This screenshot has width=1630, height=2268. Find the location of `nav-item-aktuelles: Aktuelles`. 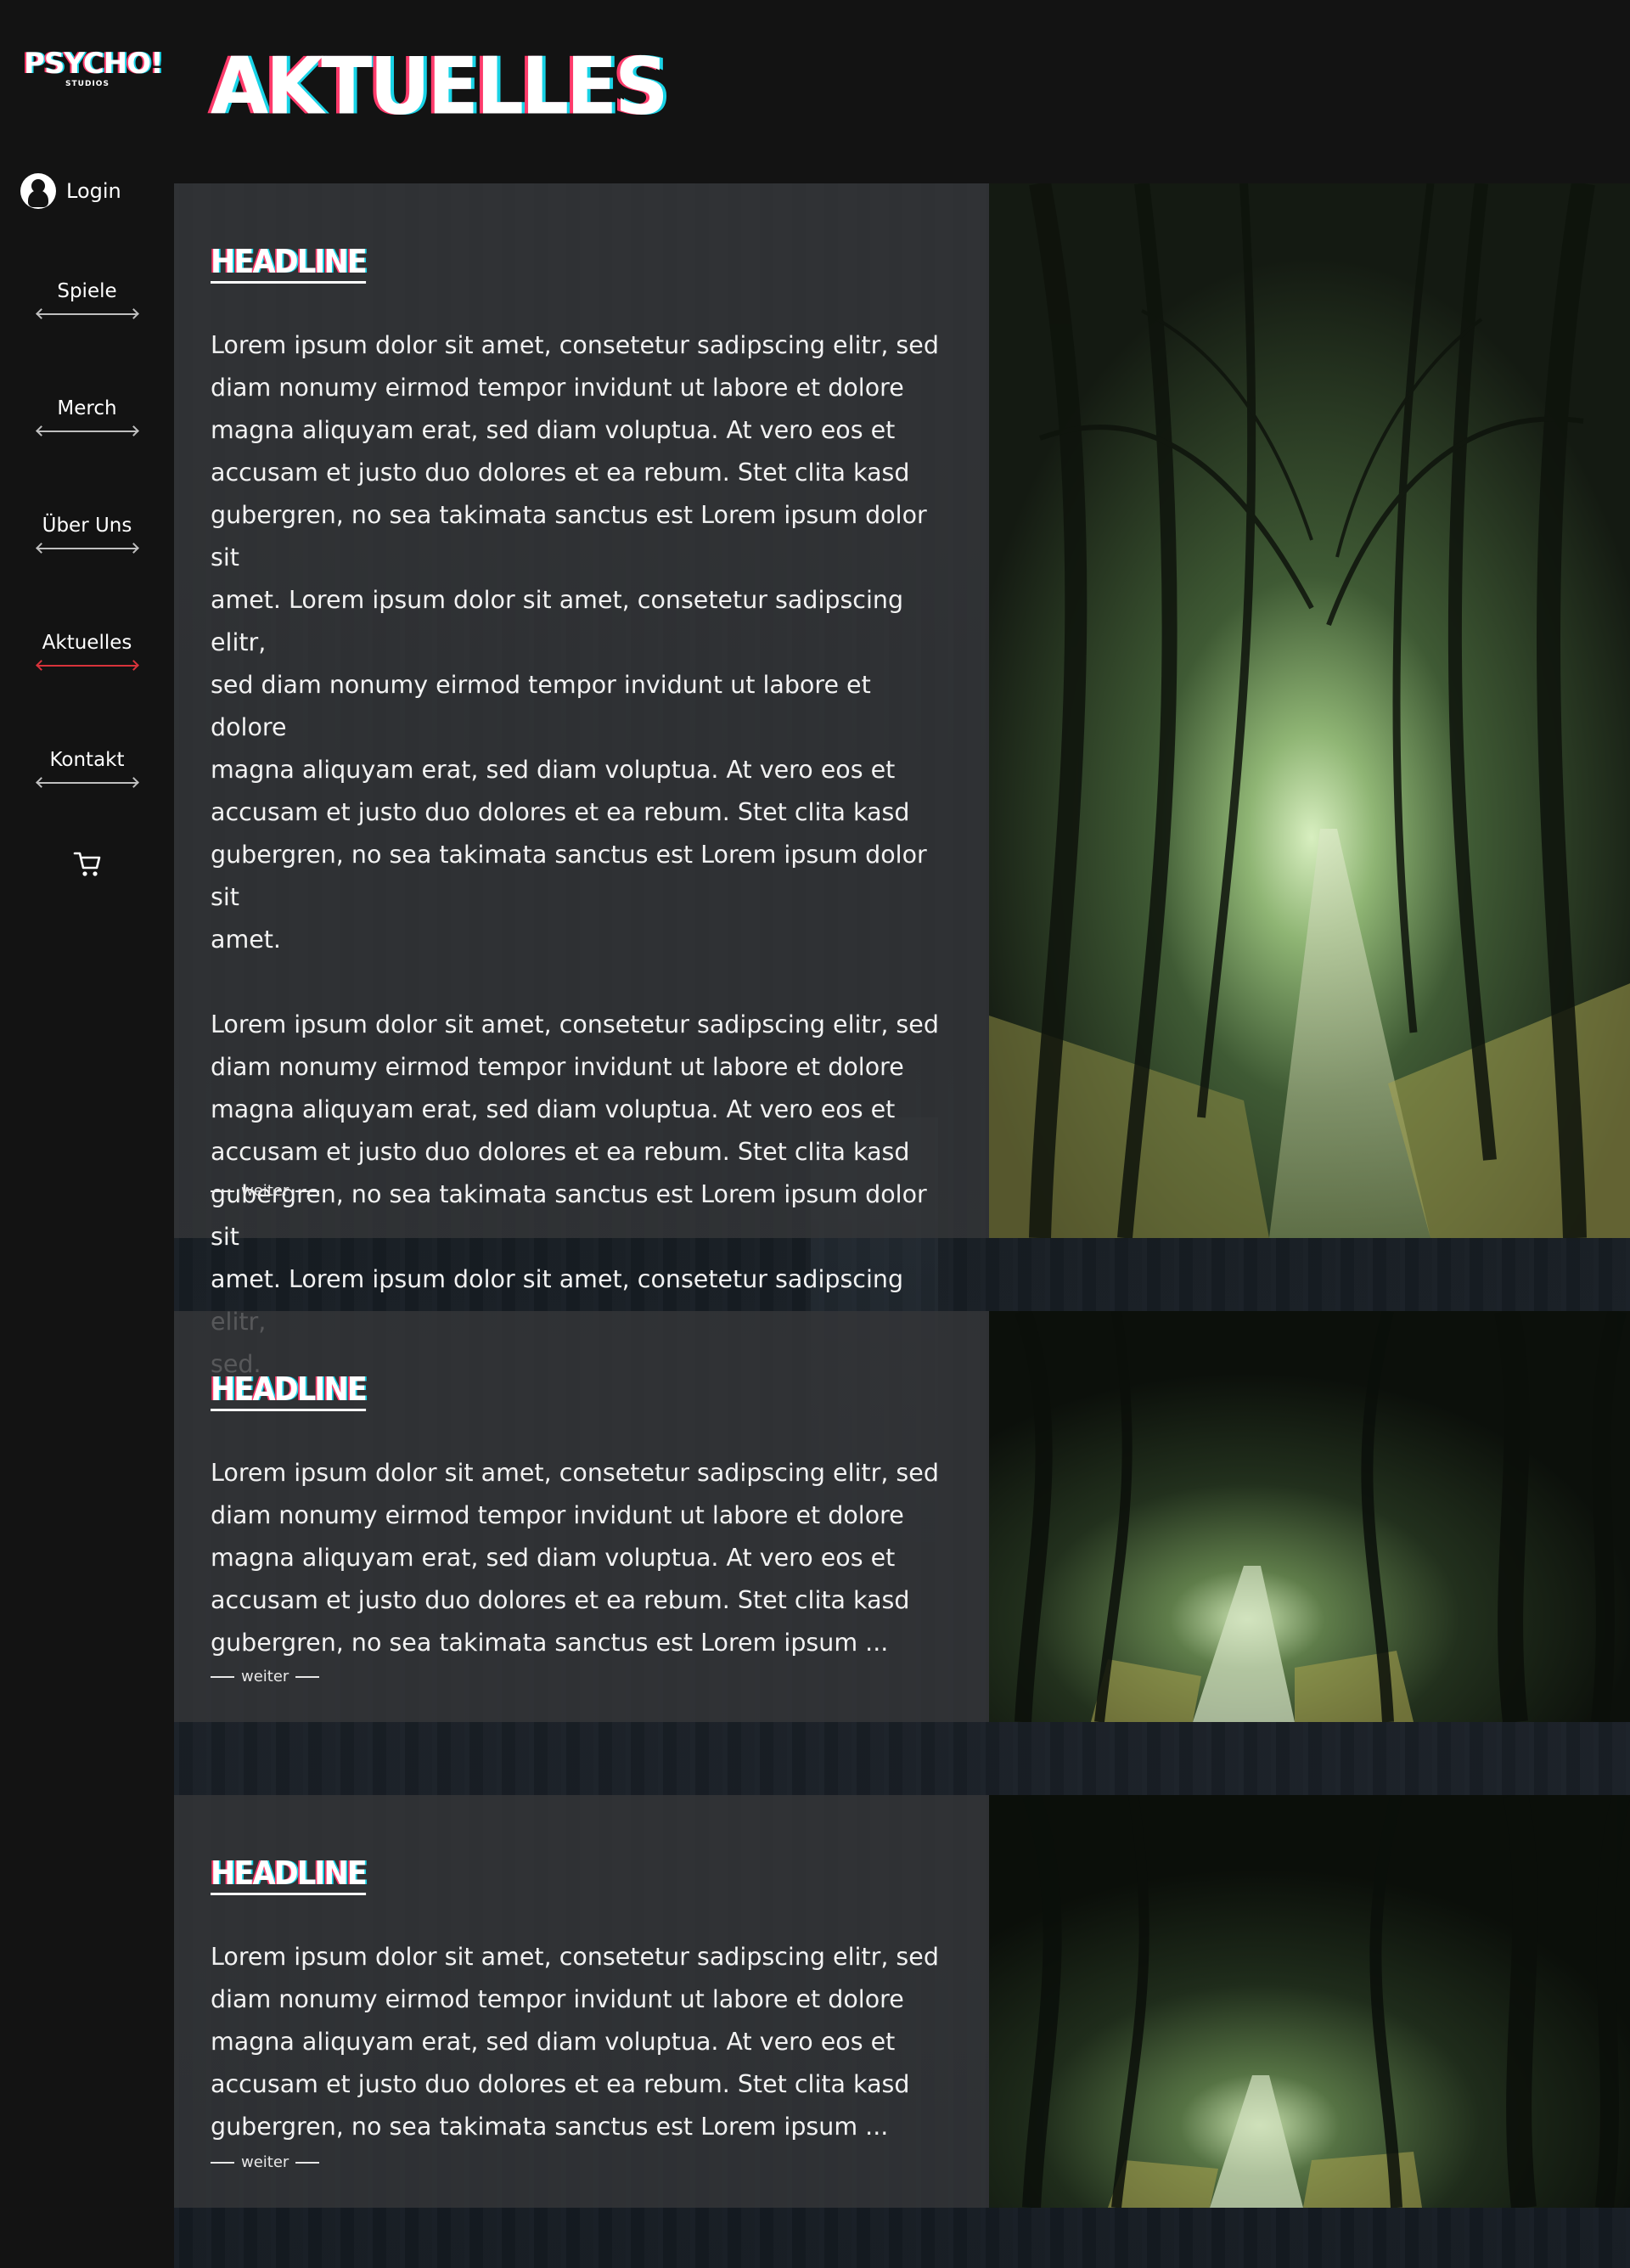

nav-item-aktuelles: Aktuelles is located at coordinates (87, 651).